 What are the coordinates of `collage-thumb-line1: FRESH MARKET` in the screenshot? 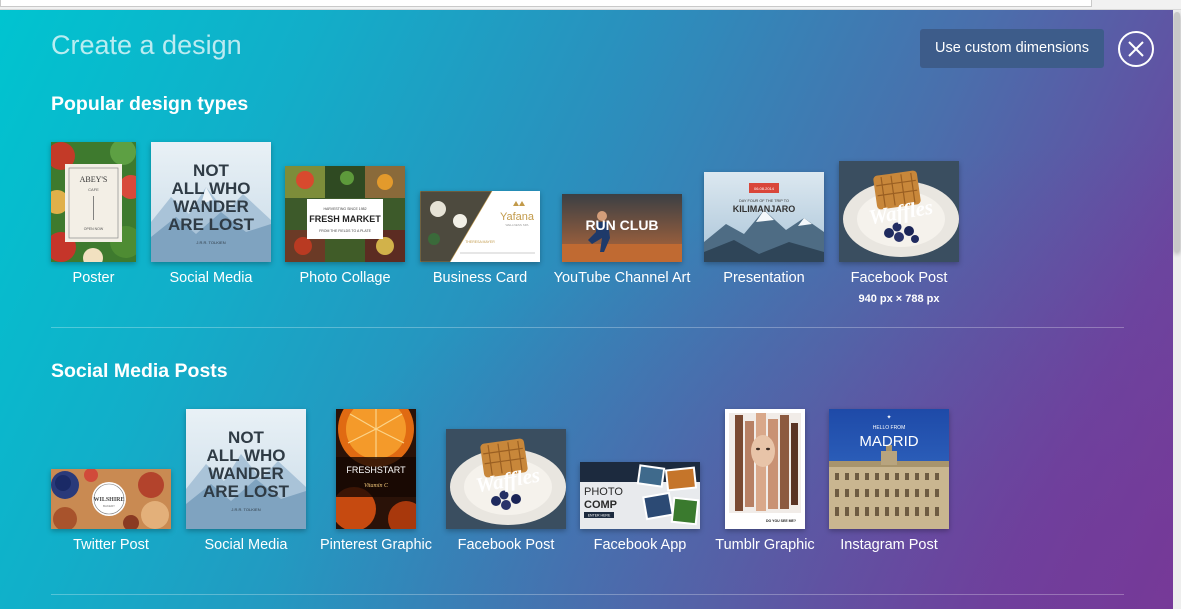 It's located at (345, 219).